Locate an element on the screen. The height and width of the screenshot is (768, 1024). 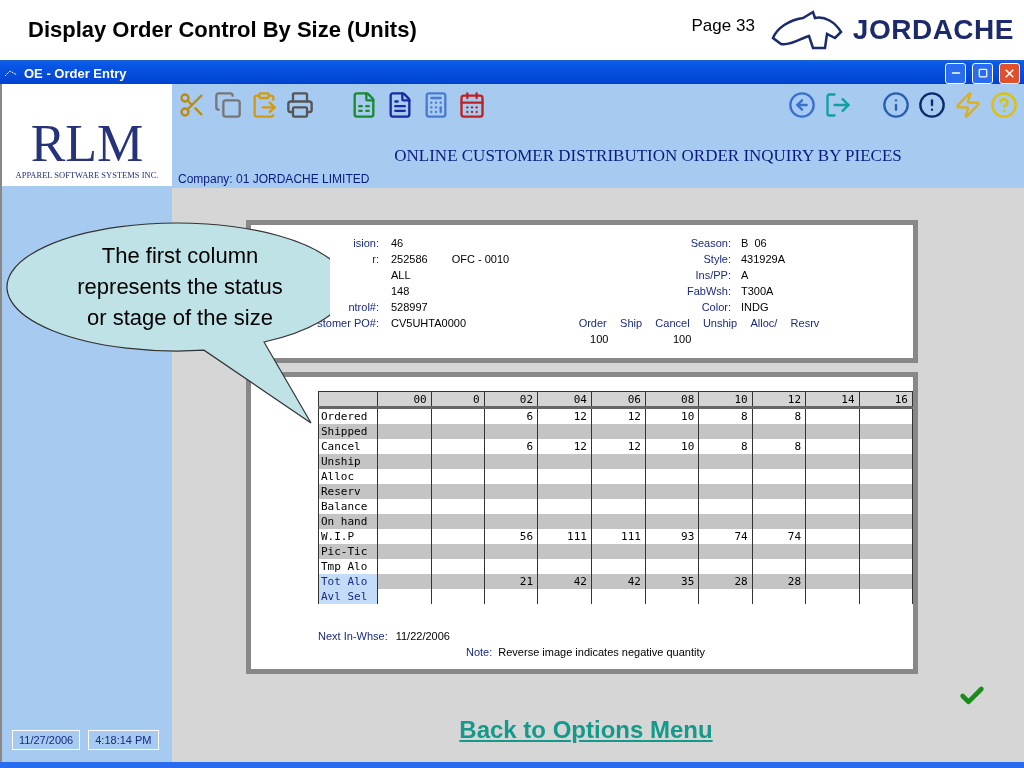
date-display: 11/27/2006 is located at coordinates (46, 740).